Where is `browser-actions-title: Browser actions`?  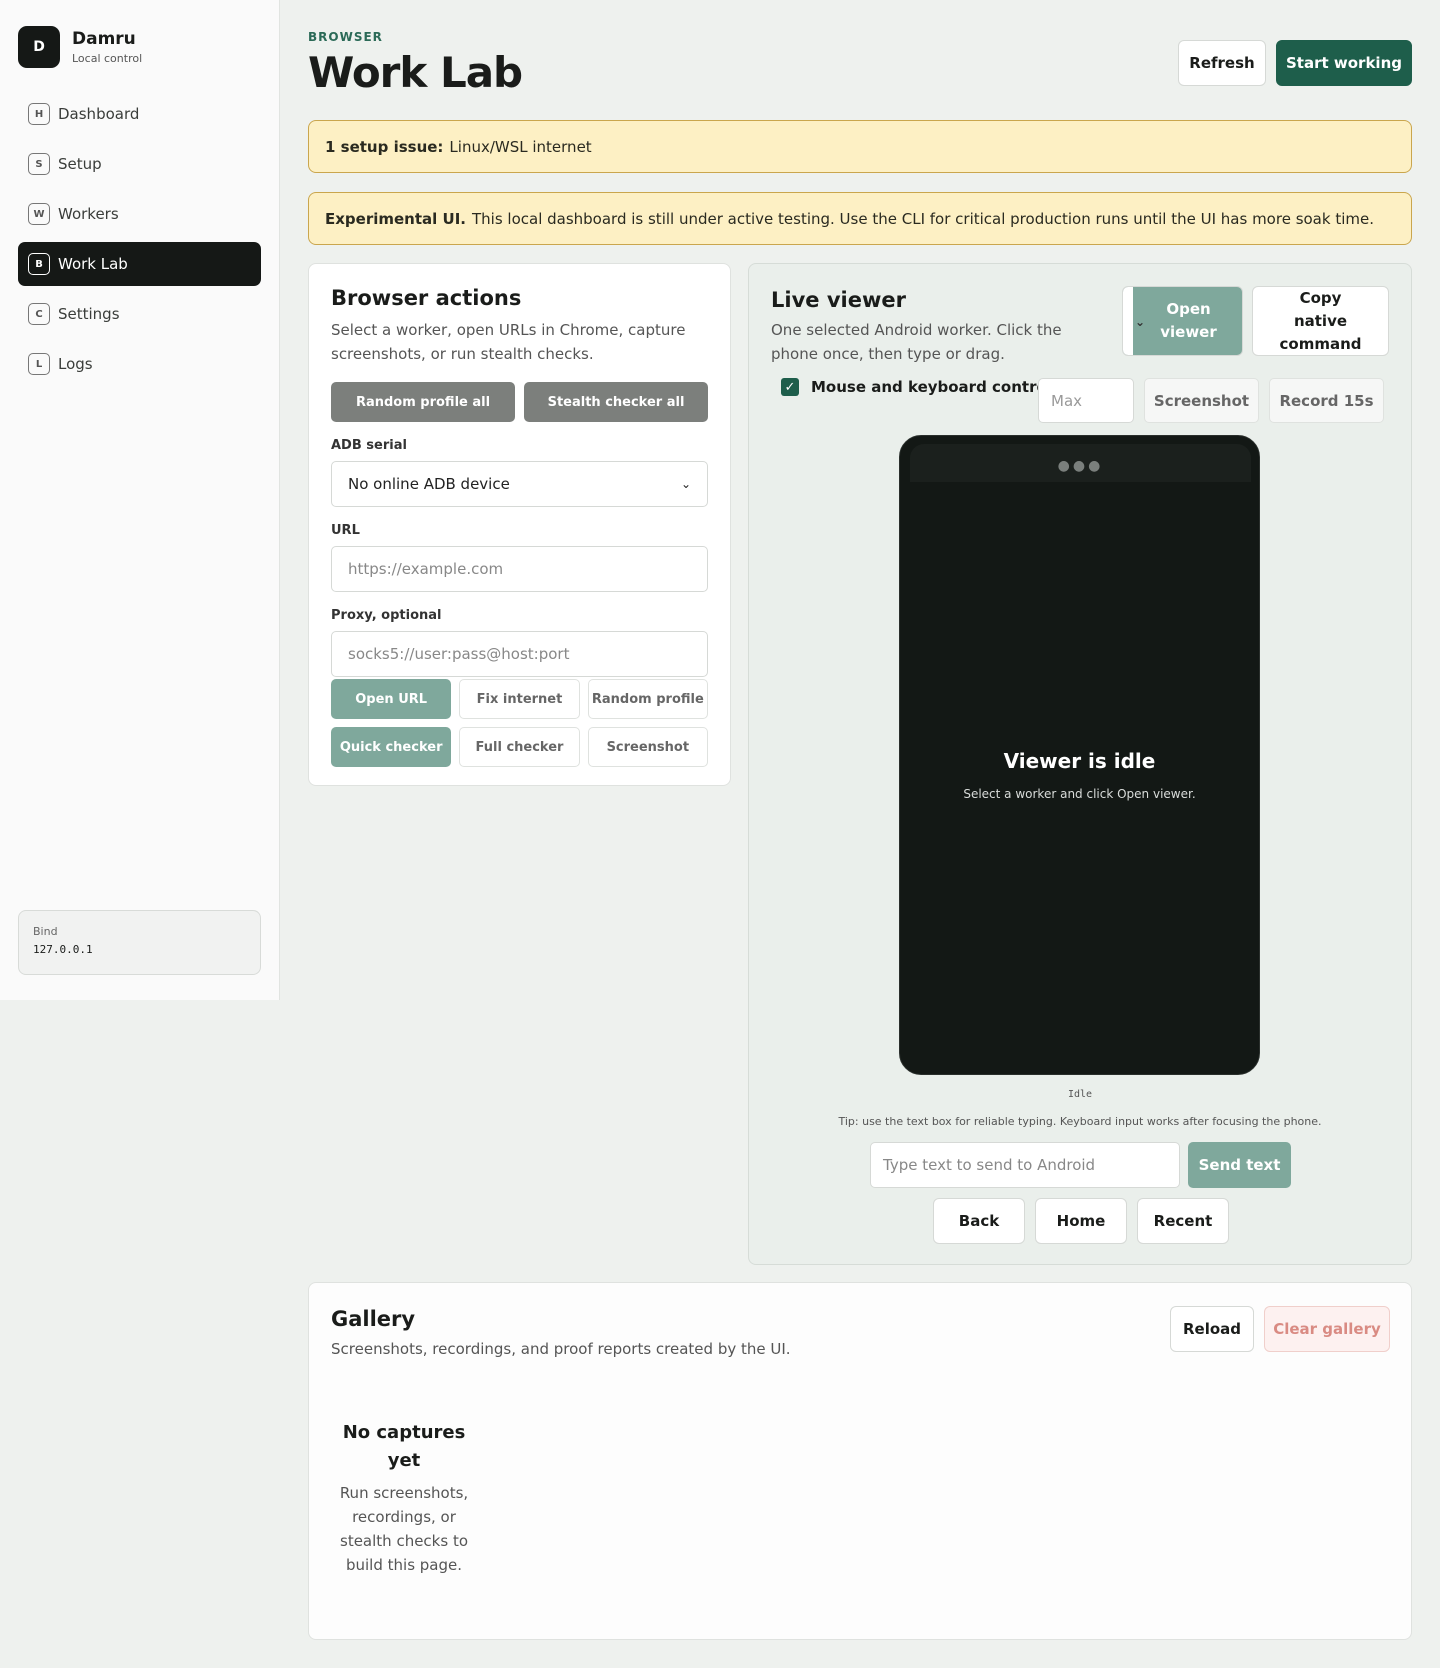
browser-actions-title: Browser actions is located at coordinates (426, 298).